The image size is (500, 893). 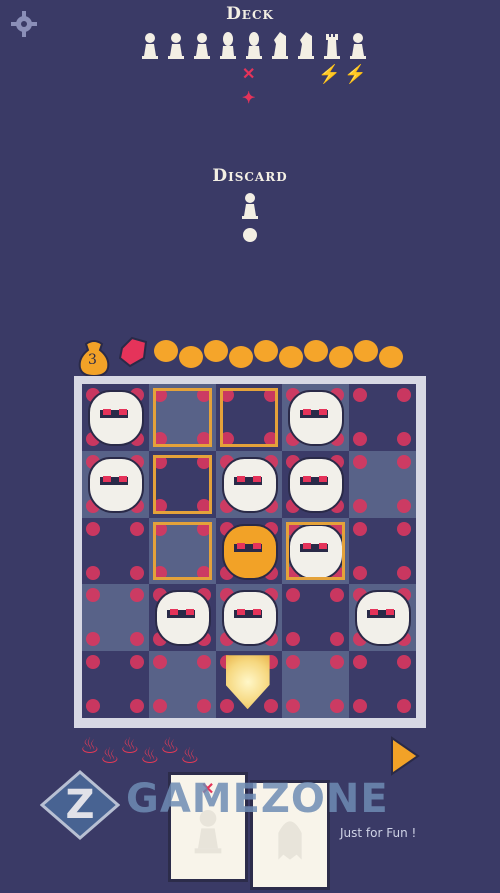 What do you see at coordinates (92, 360) in the screenshot?
I see `coin-count: 3` at bounding box center [92, 360].